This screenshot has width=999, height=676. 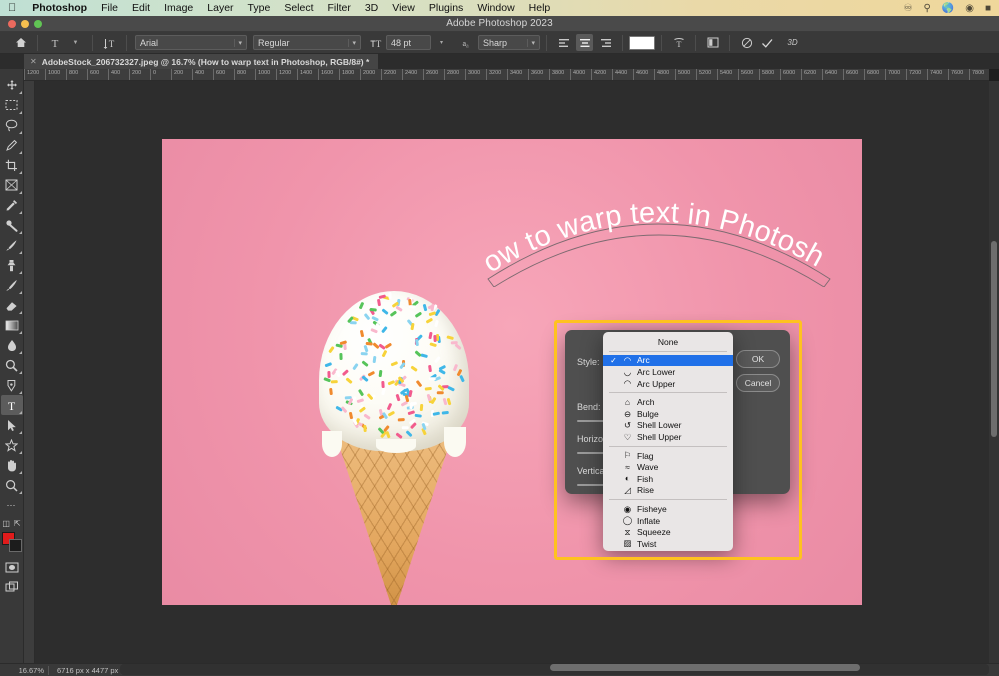 I want to click on edit-toolbar-button: ⋯, so click(x=12, y=505).